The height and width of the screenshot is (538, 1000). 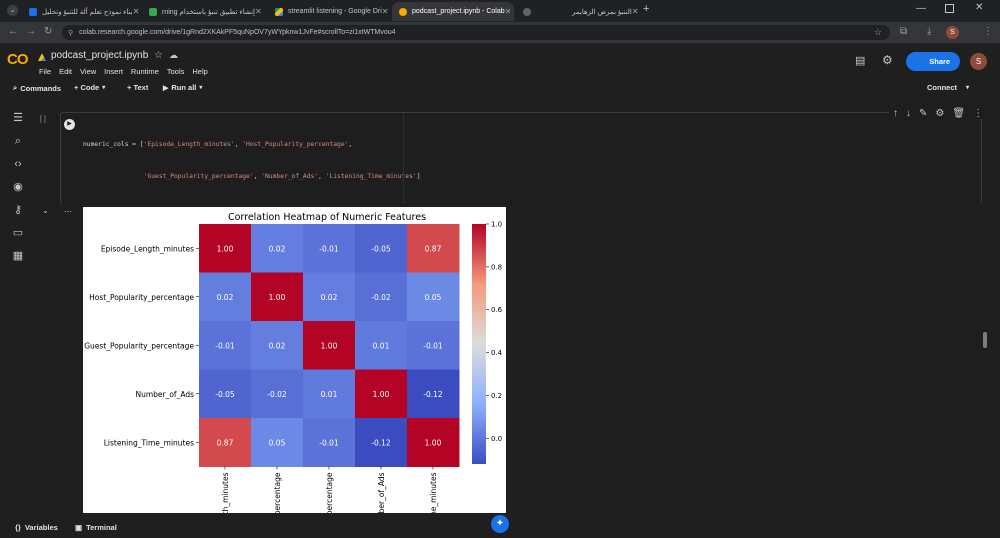 I want to click on delete-icon: 🗑, so click(x=958, y=113).